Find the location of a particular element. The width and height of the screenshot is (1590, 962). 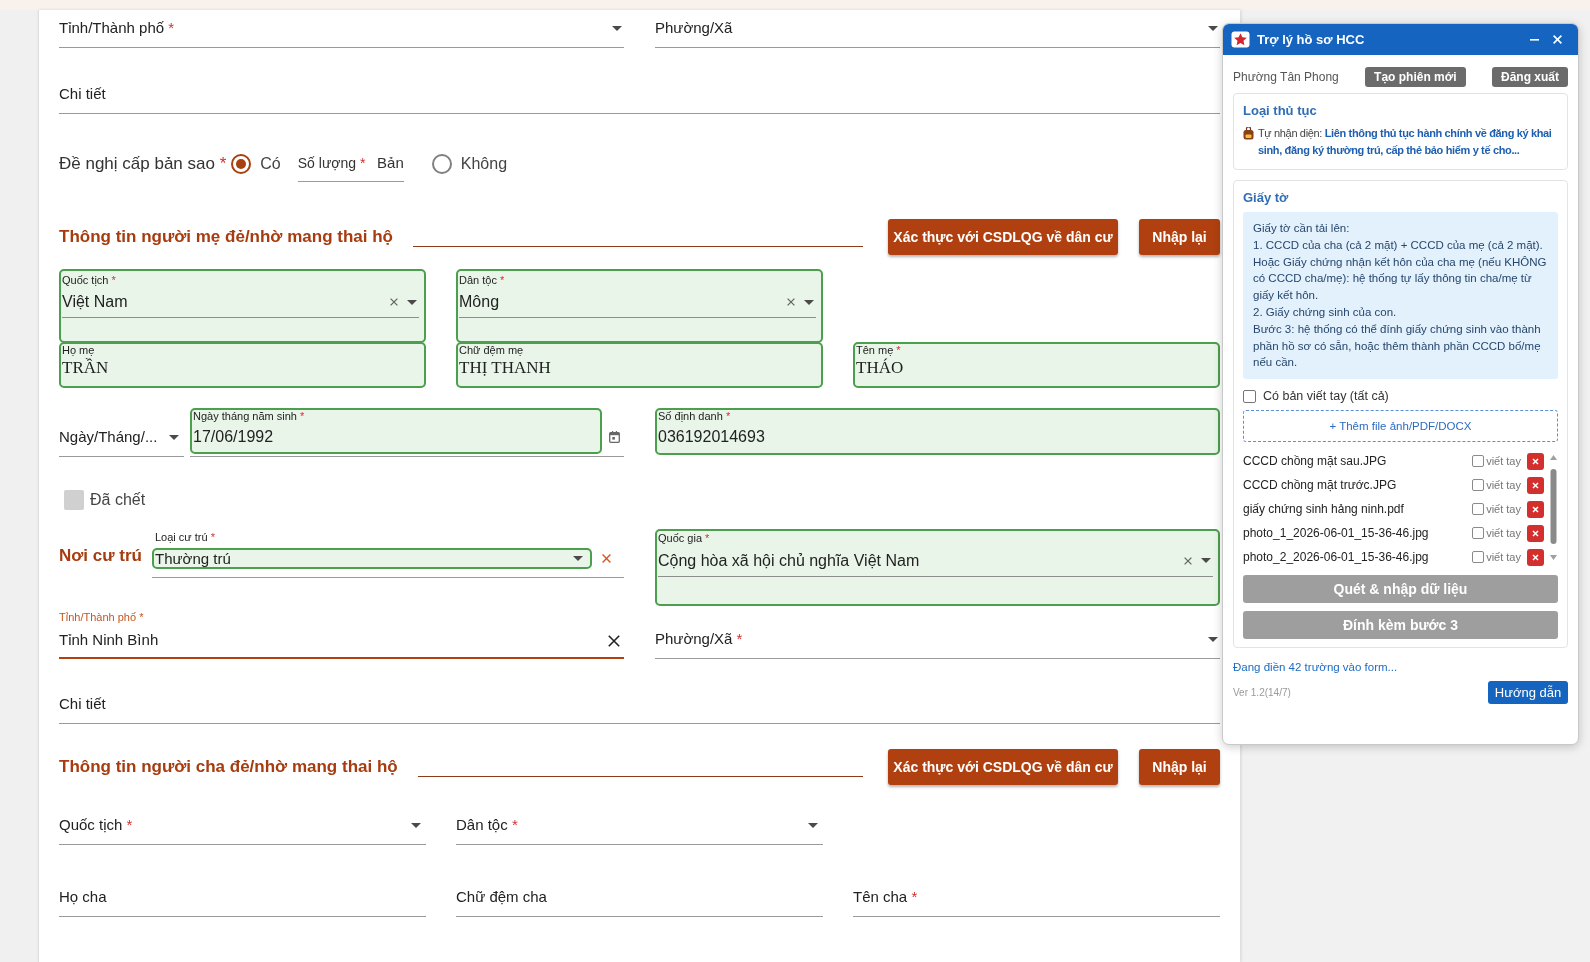

calendar-icon is located at coordinates (614, 437).